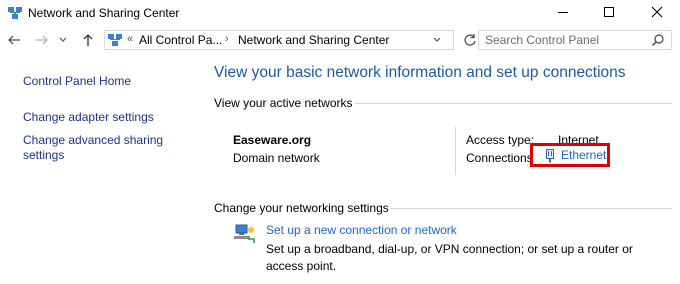 The height and width of the screenshot is (284, 680). Describe the element at coordinates (283, 103) in the screenshot. I see `active-networks-label: View your active networks` at that location.